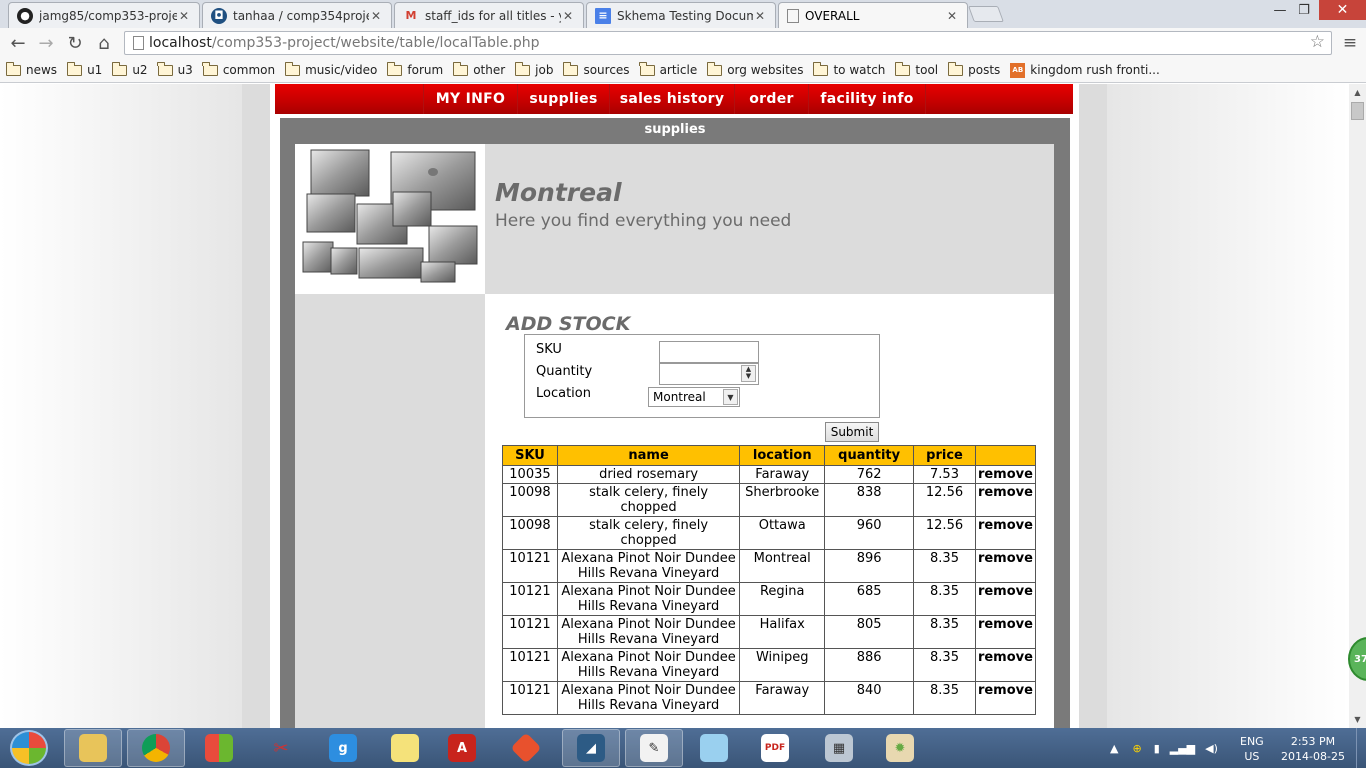 This screenshot has height=768, width=1366. Describe the element at coordinates (848, 69) in the screenshot. I see `bookmark-to-watch: to watch` at that location.